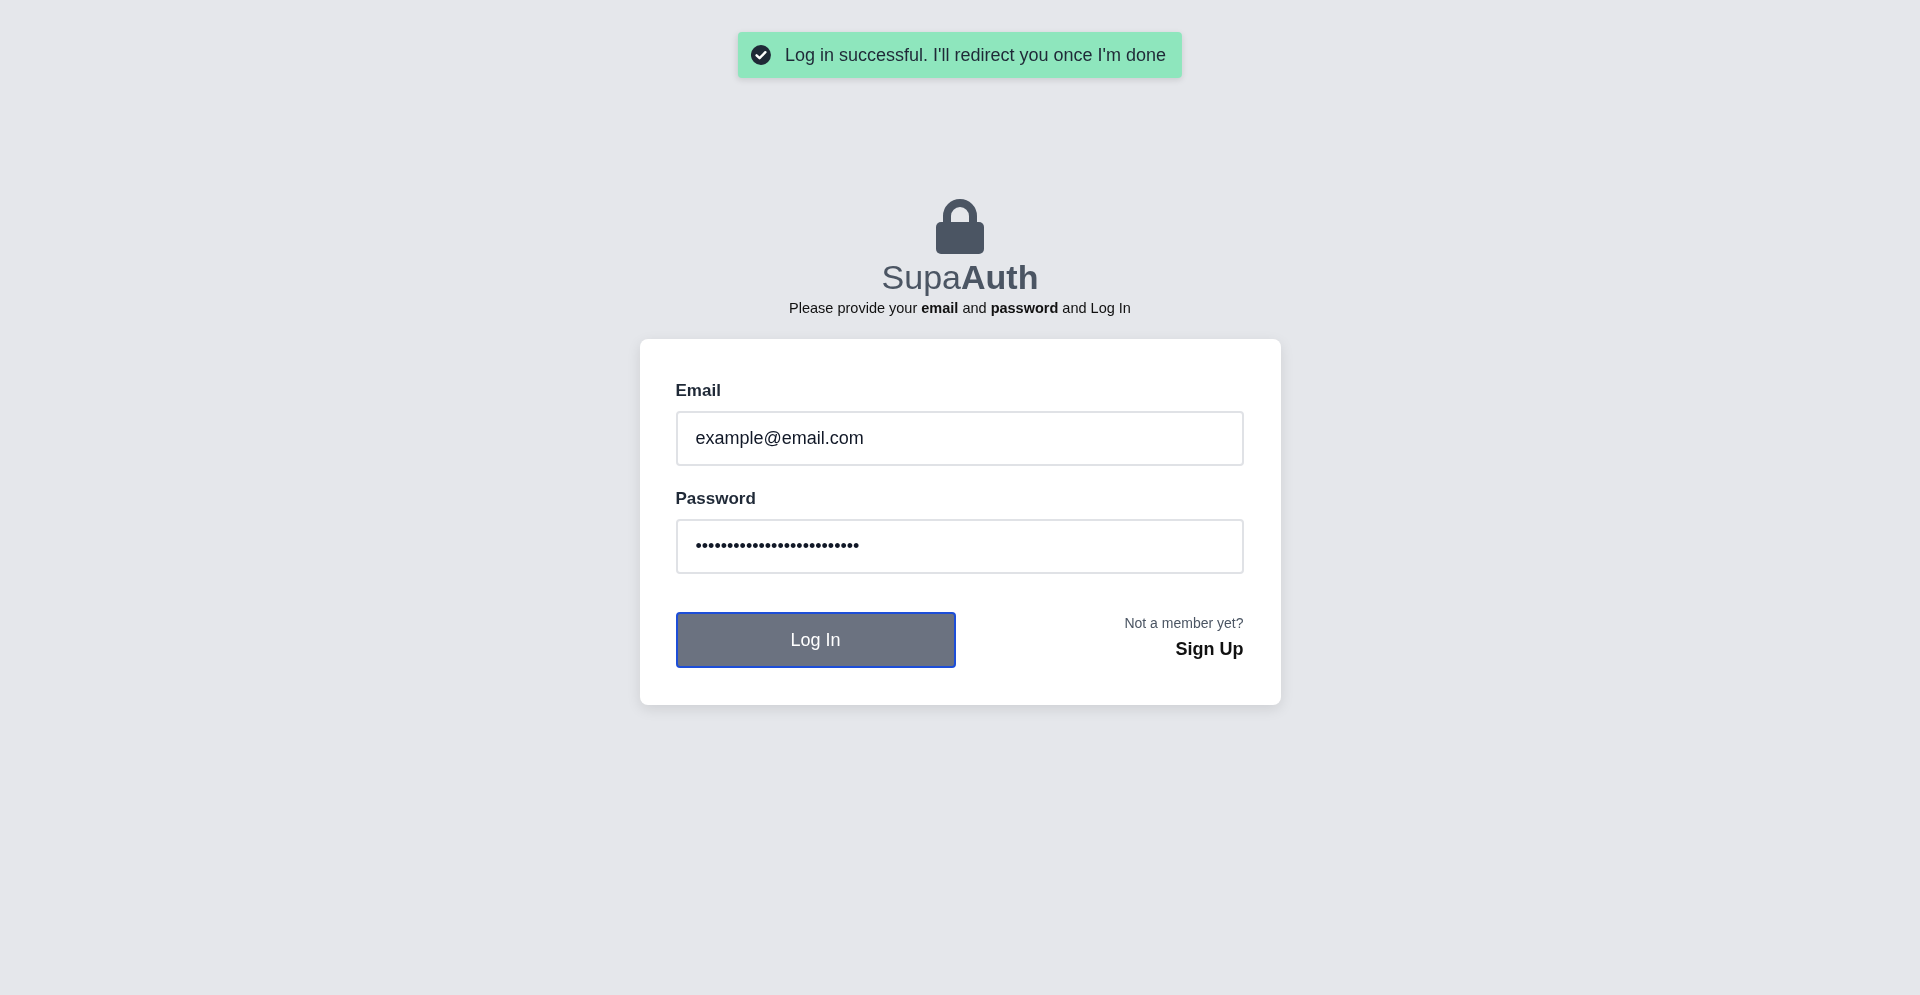 Image resolution: width=1920 pixels, height=995 pixels. What do you see at coordinates (698, 390) in the screenshot?
I see `field-label: Email` at bounding box center [698, 390].